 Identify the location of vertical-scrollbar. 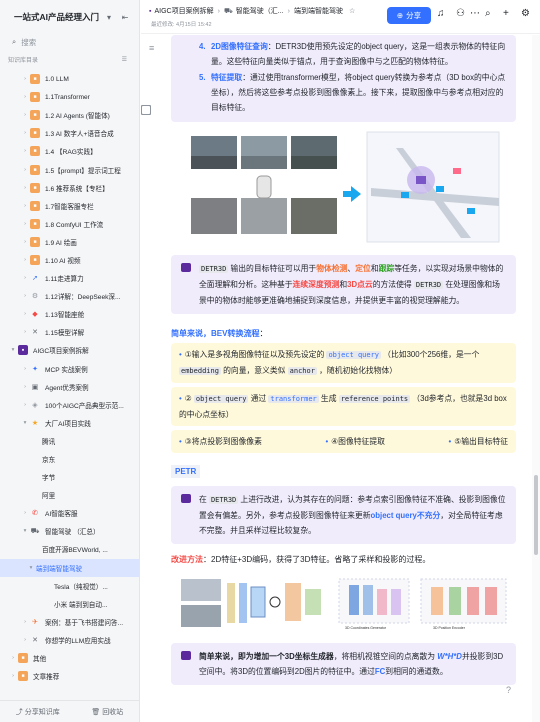
(536, 378).